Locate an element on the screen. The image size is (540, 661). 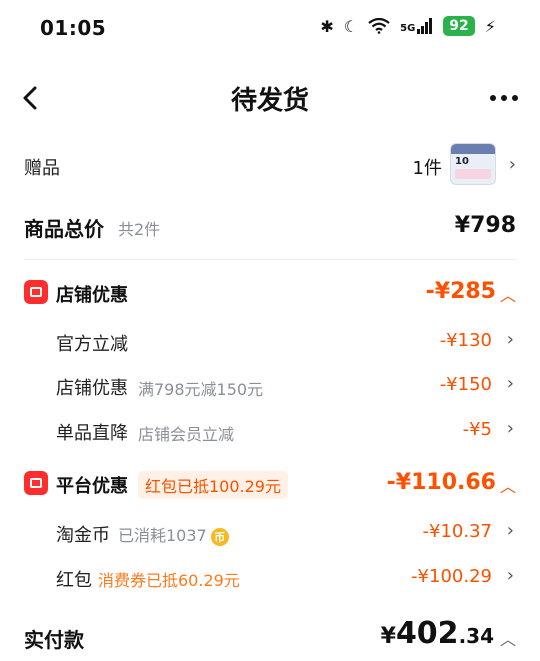
battery-level: 92 is located at coordinates (459, 26).